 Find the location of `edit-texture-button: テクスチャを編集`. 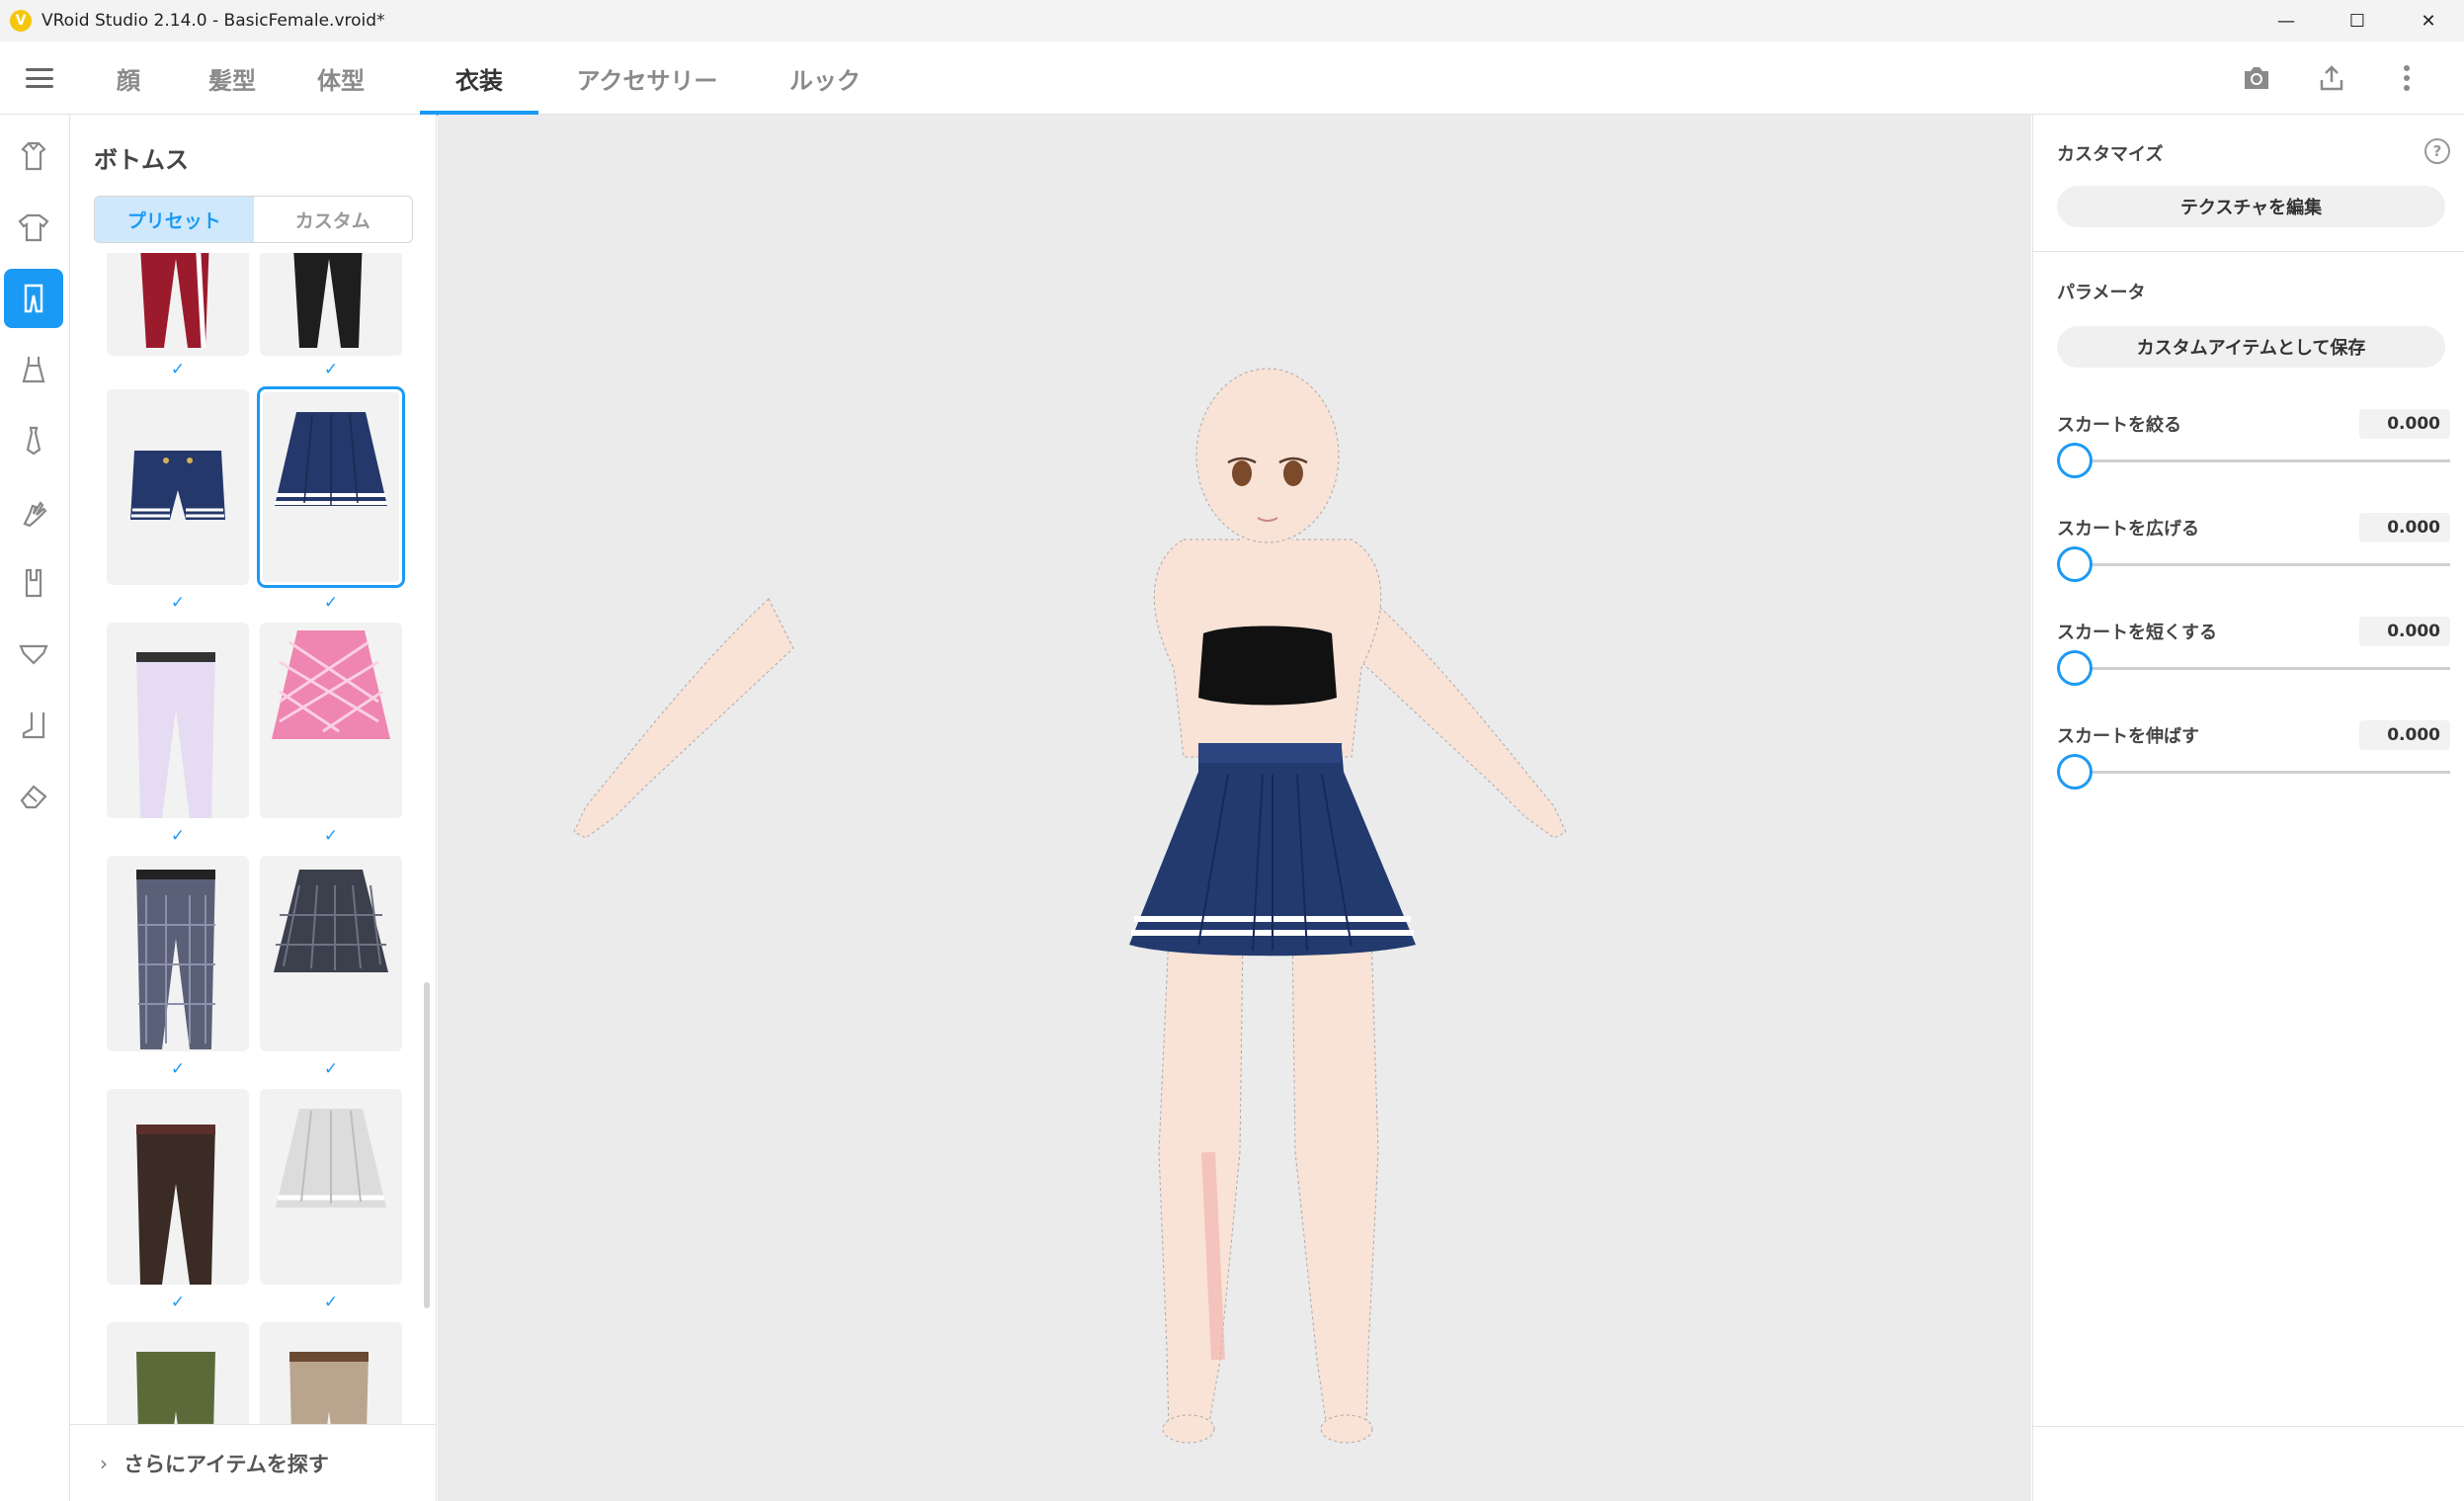

edit-texture-button: テクスチャを編集 is located at coordinates (2251, 207).